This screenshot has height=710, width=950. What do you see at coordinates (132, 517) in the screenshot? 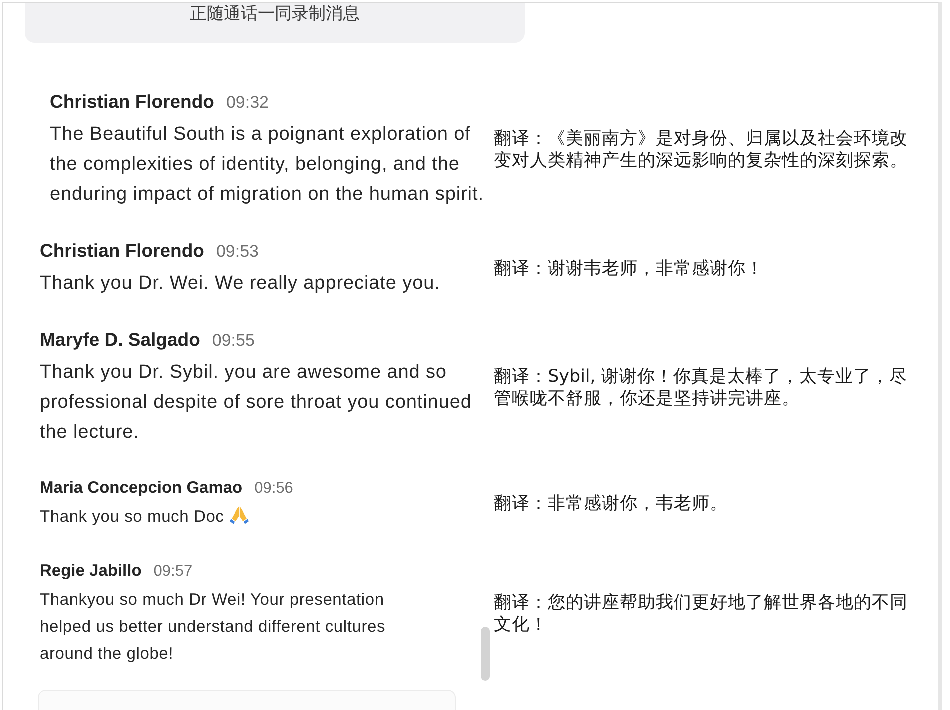
I see `message-text: Thank you so much Doc` at bounding box center [132, 517].